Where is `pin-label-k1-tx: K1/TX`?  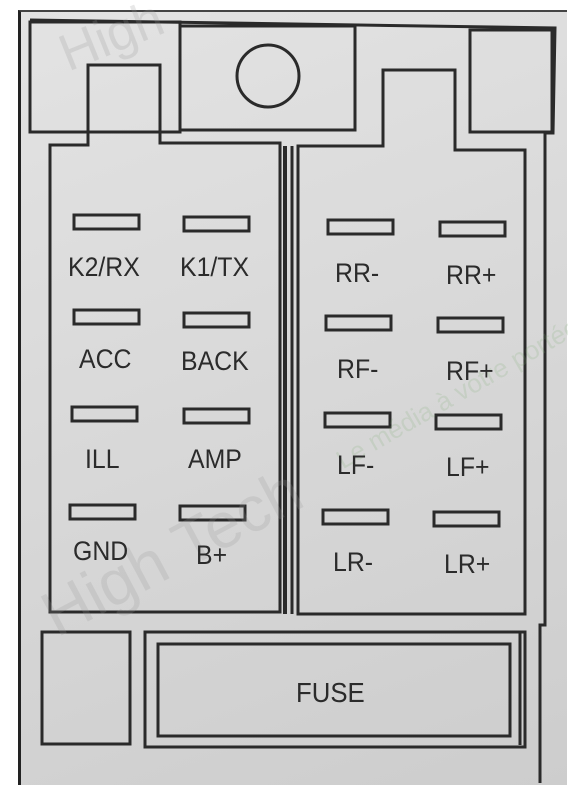
pin-label-k1-tx: K1/TX is located at coordinates (215, 267).